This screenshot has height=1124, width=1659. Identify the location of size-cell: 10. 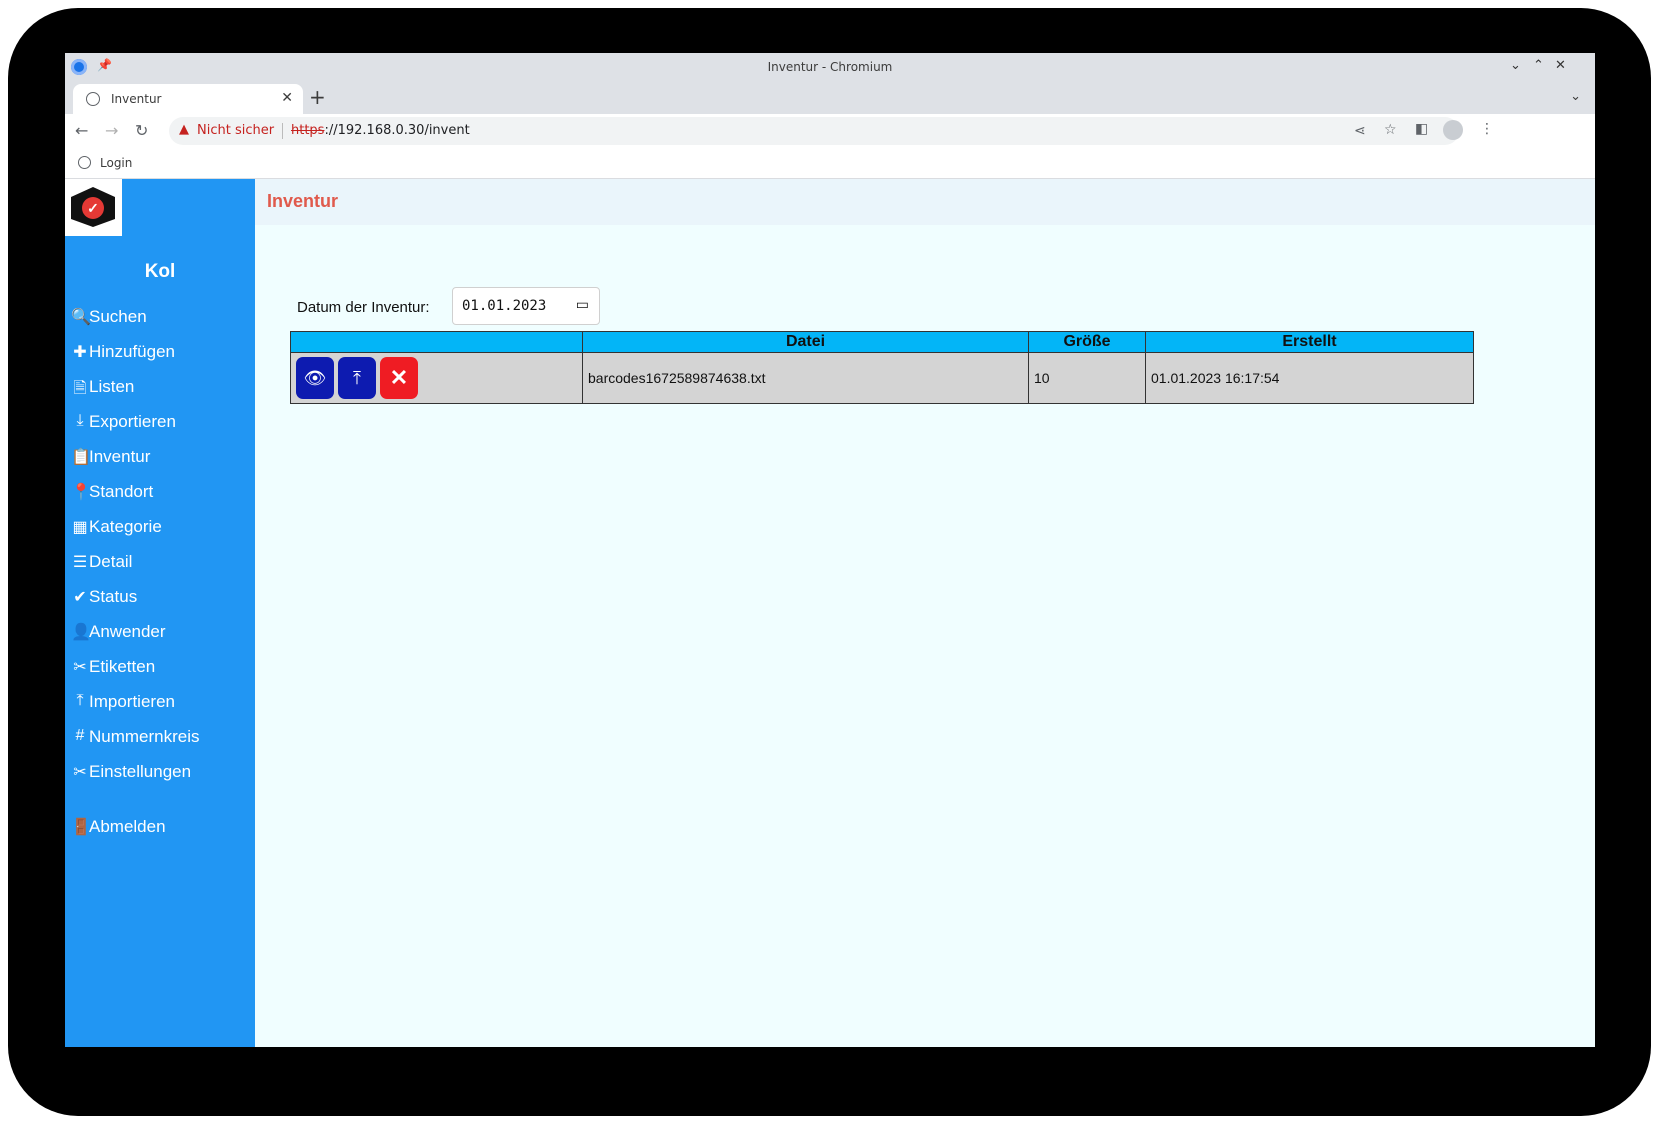
(1087, 378).